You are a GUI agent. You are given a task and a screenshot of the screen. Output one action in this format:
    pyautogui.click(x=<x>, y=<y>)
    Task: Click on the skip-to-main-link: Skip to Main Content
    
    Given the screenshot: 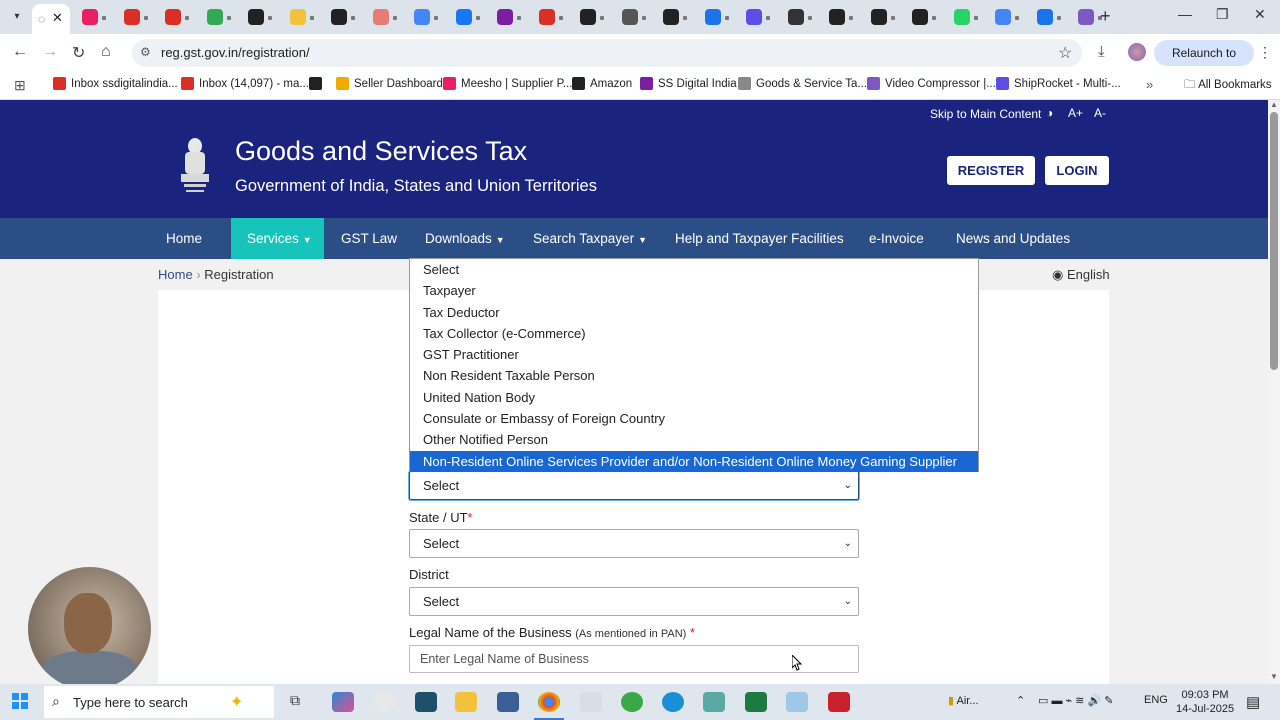 What is the action you would take?
    pyautogui.click(x=985, y=114)
    